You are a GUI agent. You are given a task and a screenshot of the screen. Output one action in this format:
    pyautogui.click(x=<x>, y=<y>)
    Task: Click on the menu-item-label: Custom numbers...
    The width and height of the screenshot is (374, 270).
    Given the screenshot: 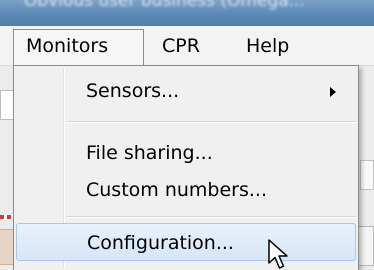 What is the action you would take?
    pyautogui.click(x=177, y=190)
    